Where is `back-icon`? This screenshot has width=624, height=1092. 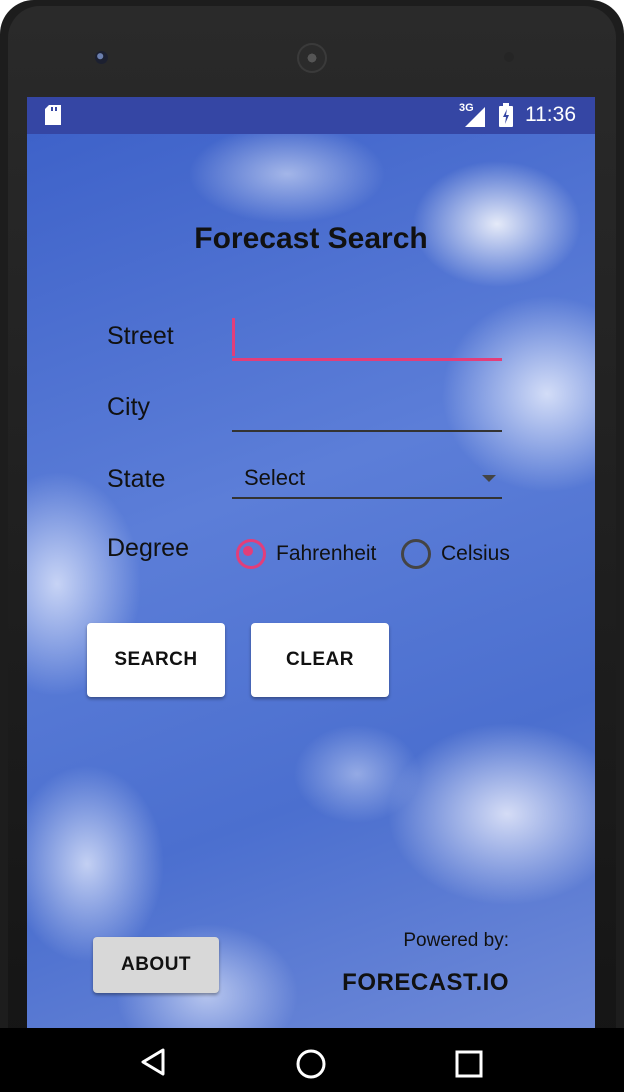 back-icon is located at coordinates (153, 1064).